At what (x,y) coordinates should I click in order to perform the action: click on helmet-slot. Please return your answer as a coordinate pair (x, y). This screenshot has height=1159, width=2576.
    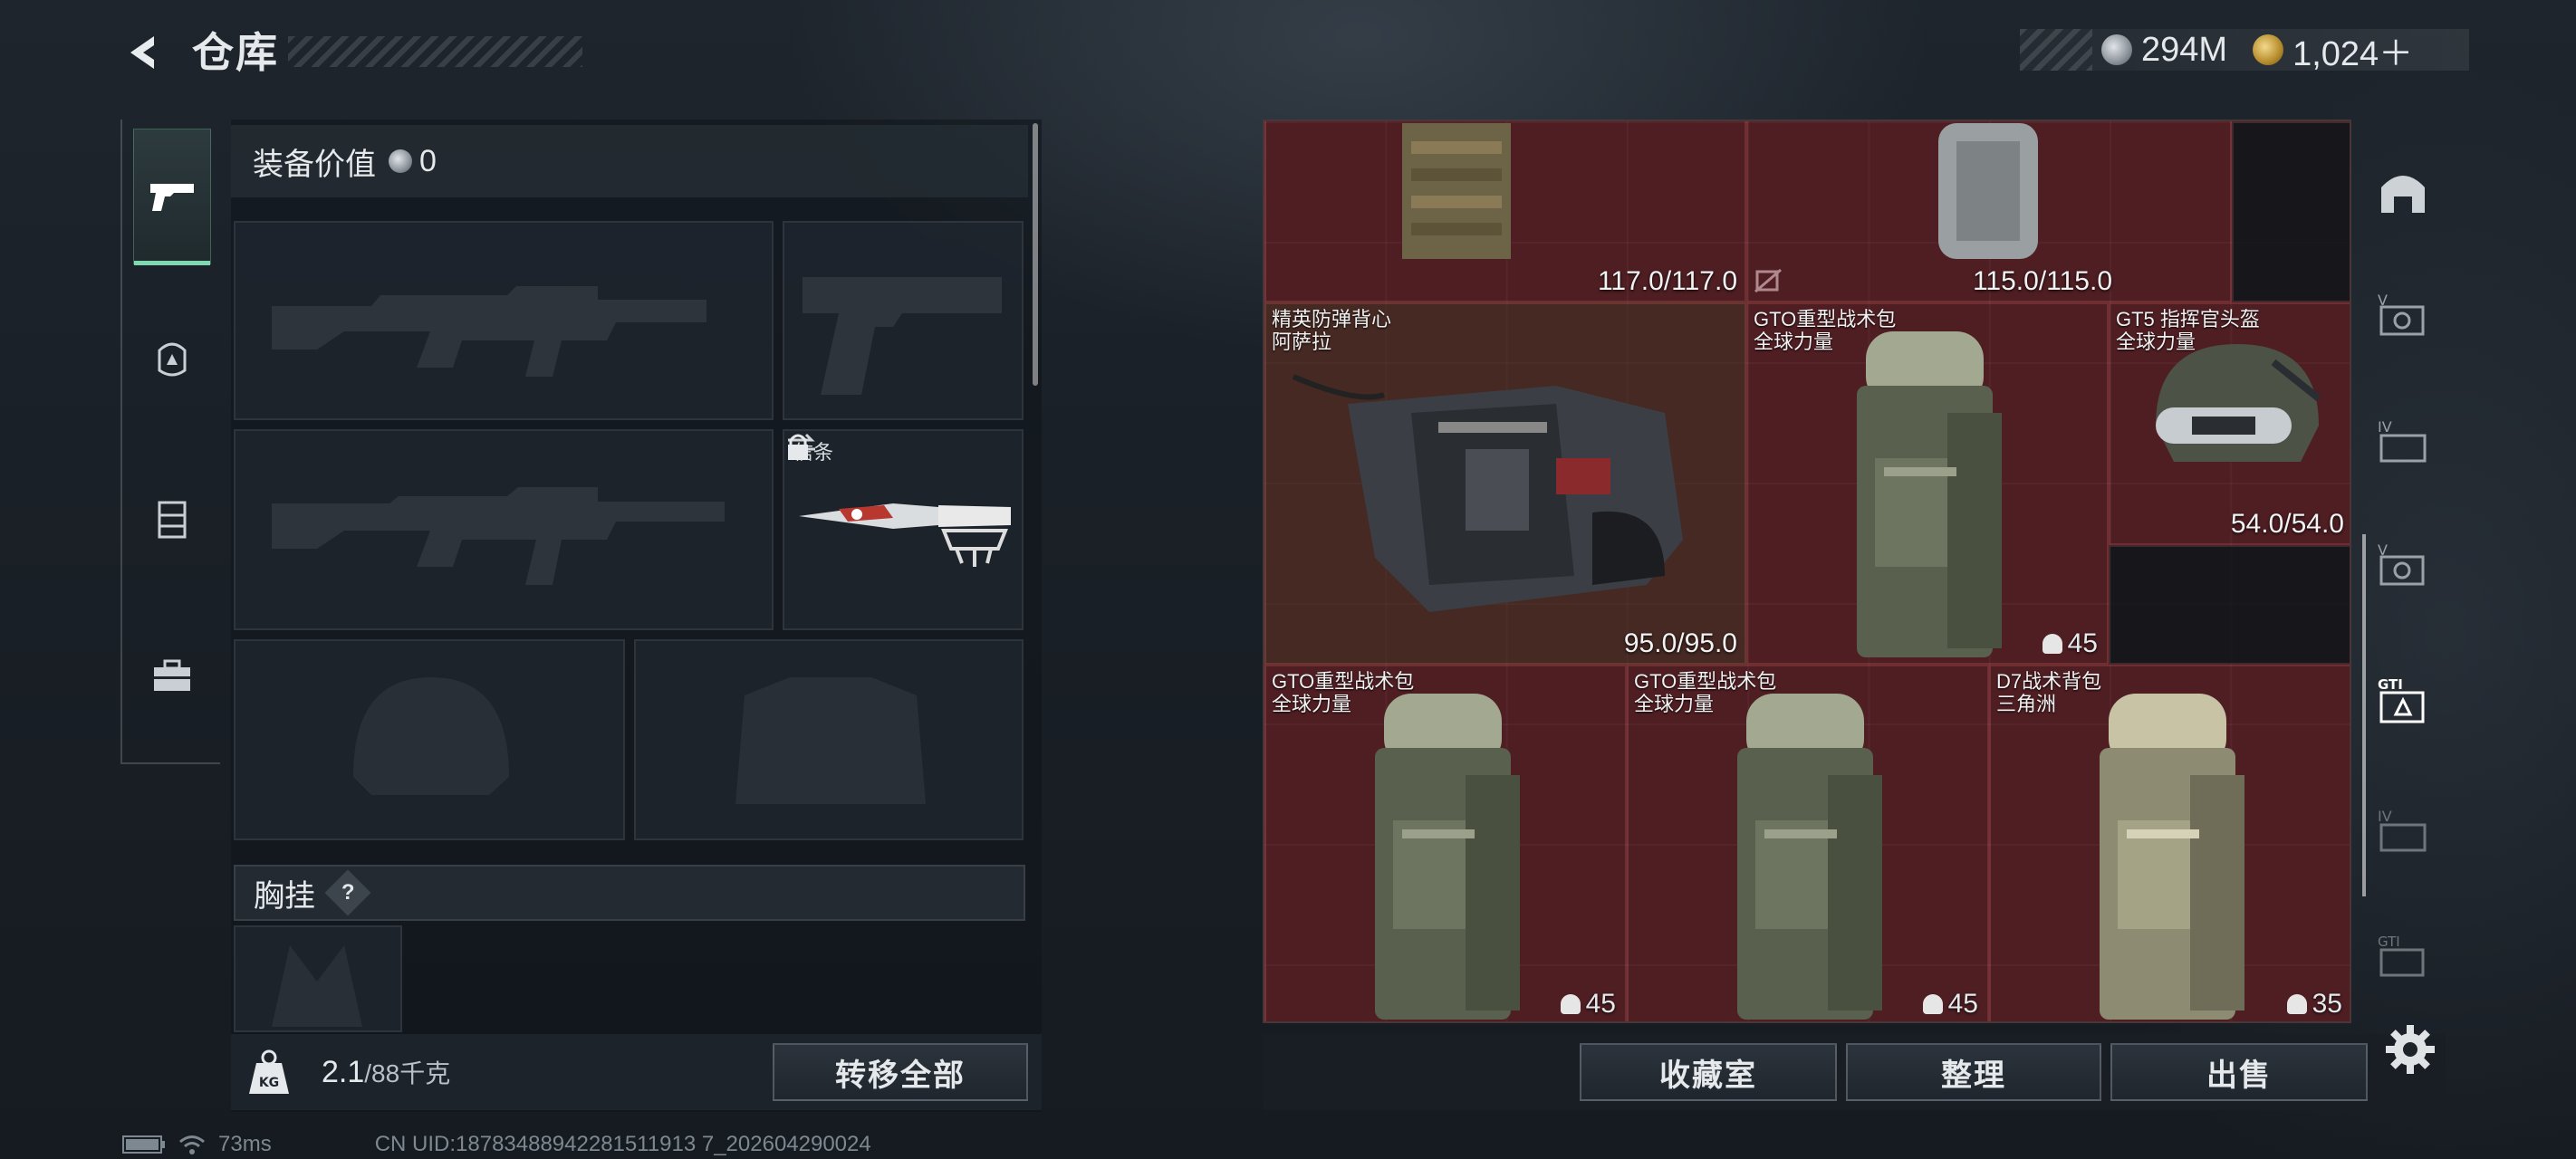
    Looking at the image, I should click on (429, 739).